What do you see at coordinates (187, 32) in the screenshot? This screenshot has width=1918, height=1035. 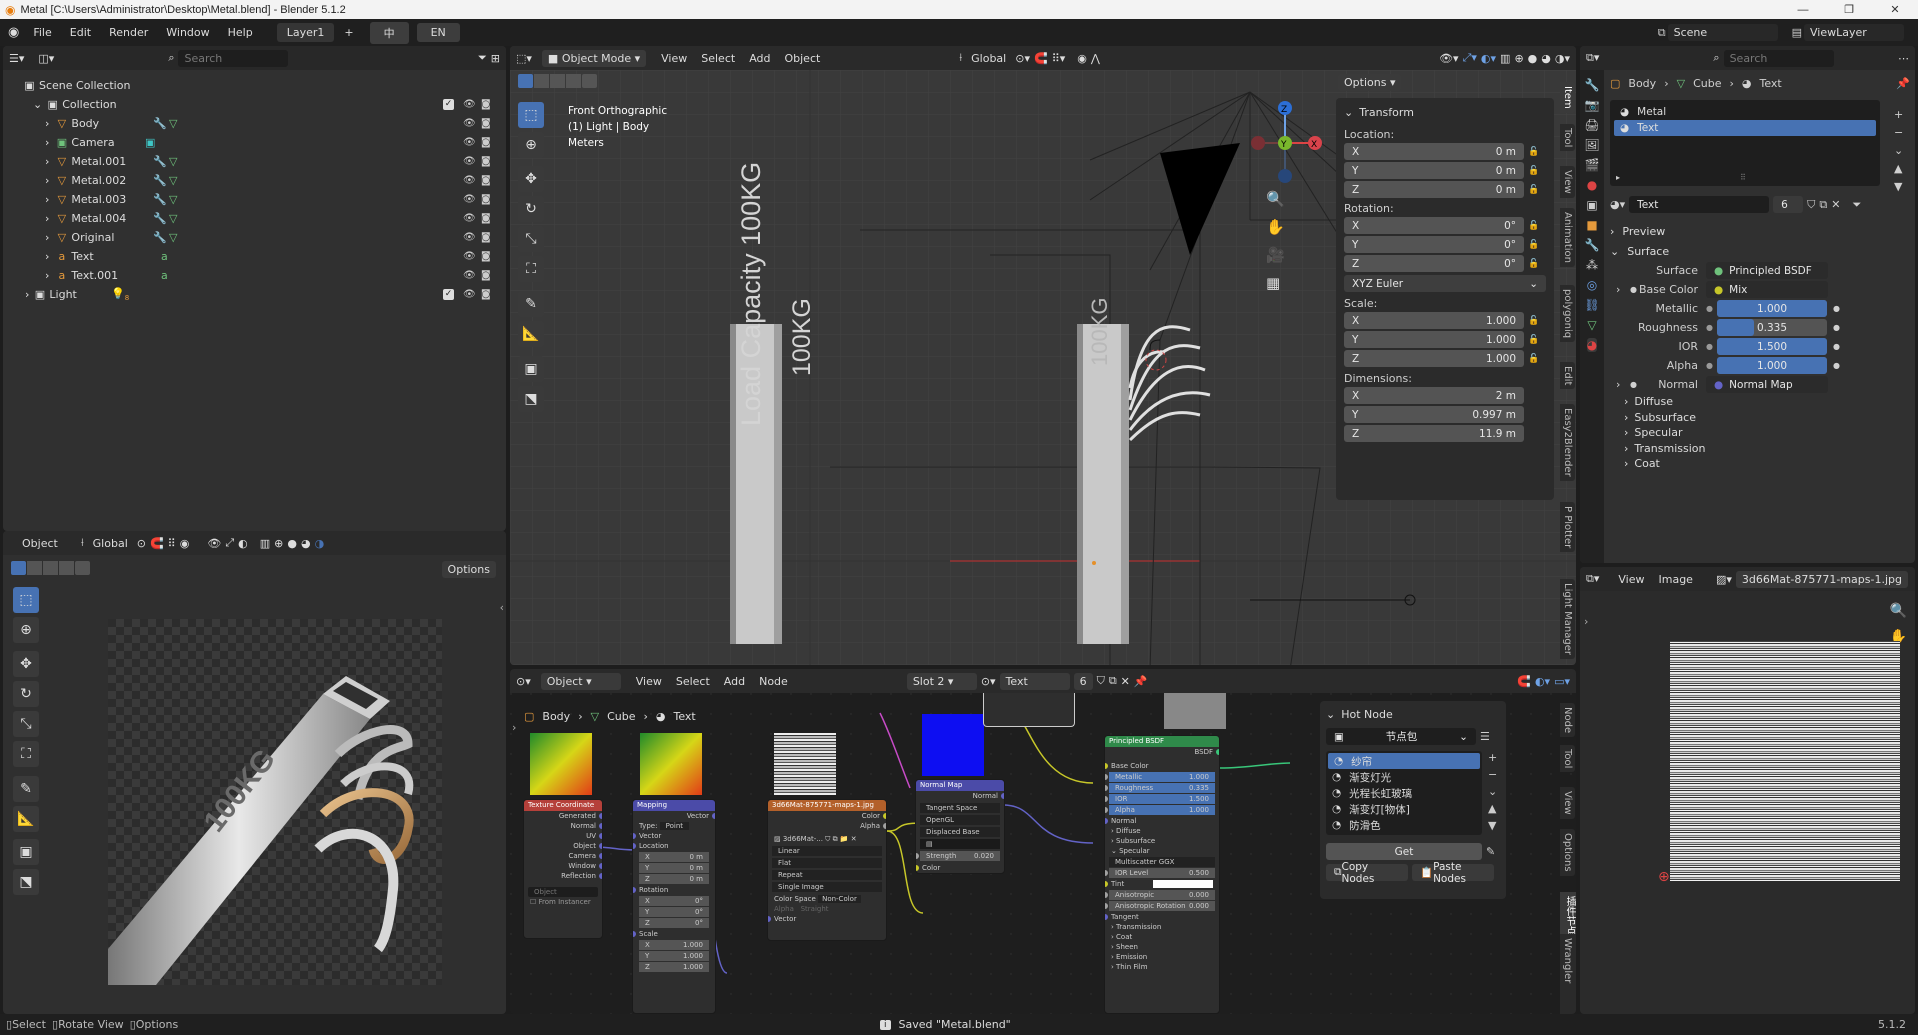 I see `menu-window: Window` at bounding box center [187, 32].